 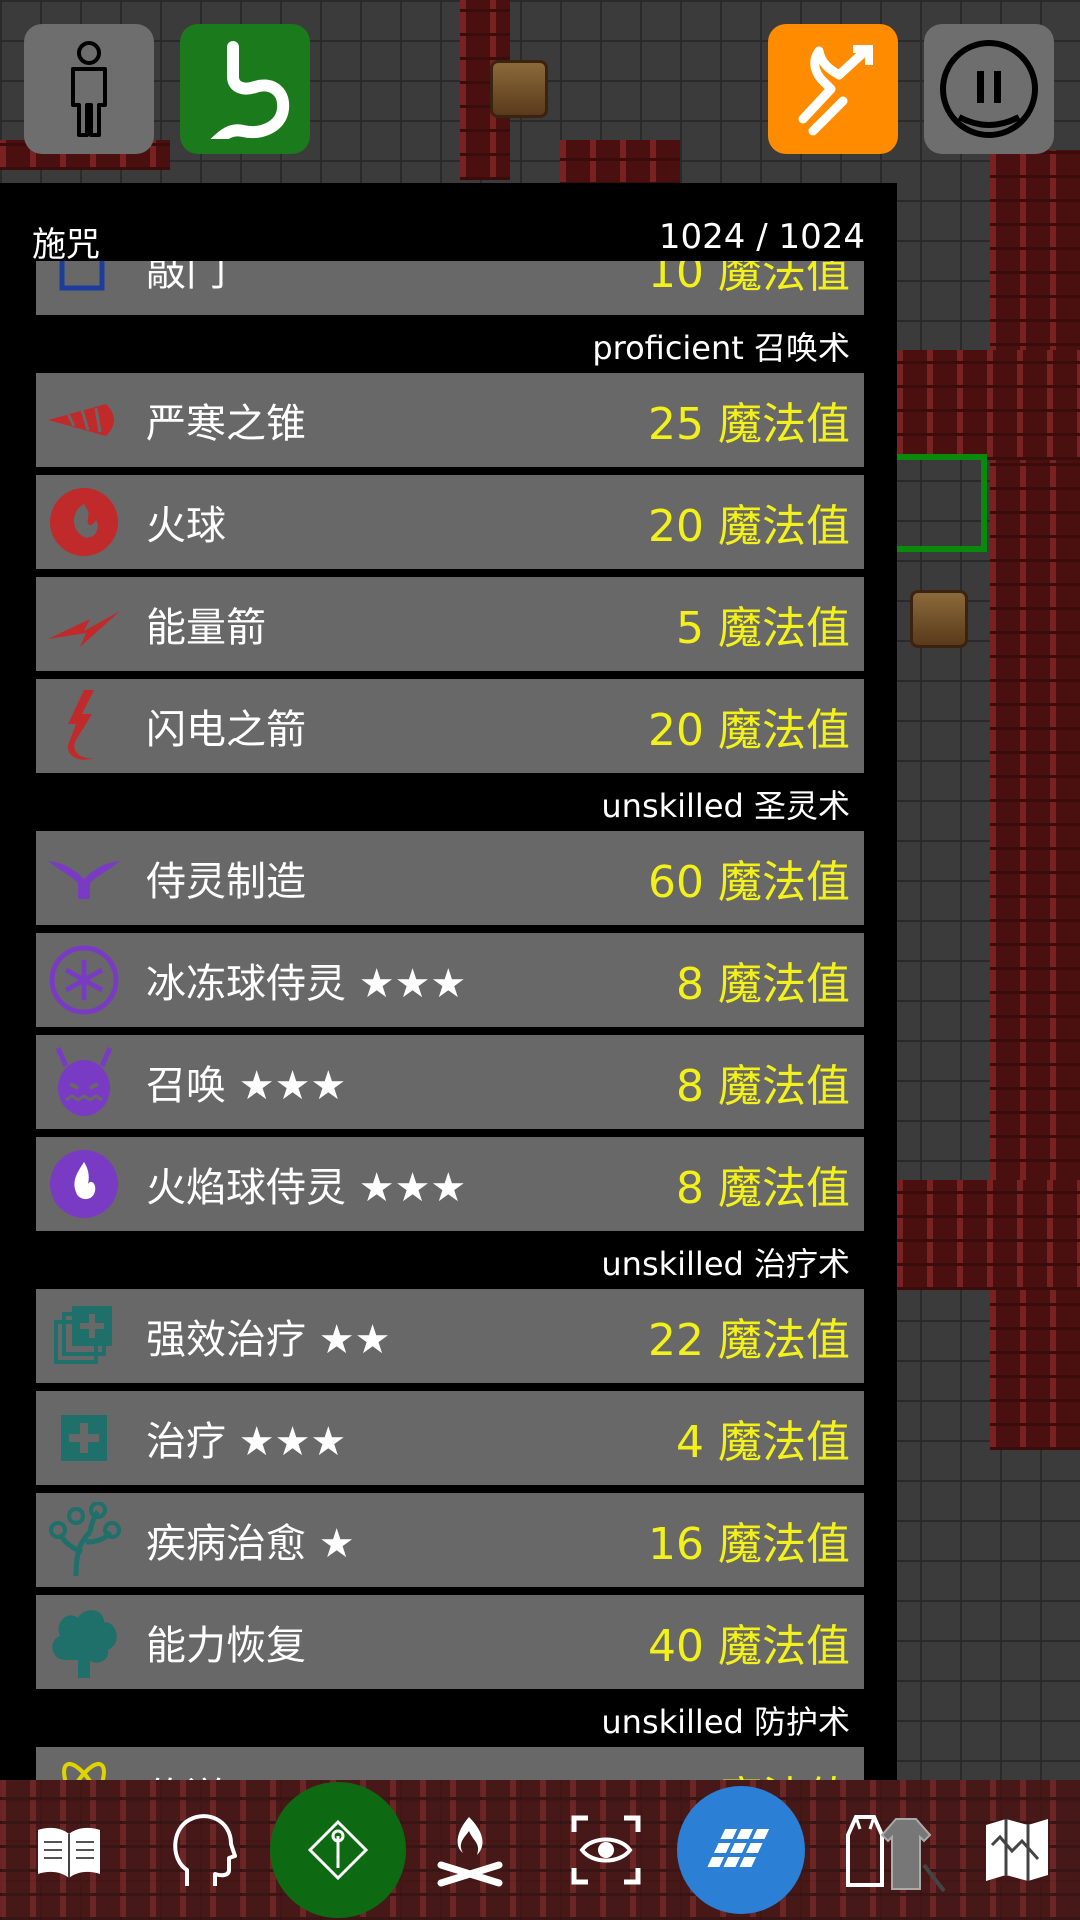 I want to click on pause-icon, so click(x=989, y=89).